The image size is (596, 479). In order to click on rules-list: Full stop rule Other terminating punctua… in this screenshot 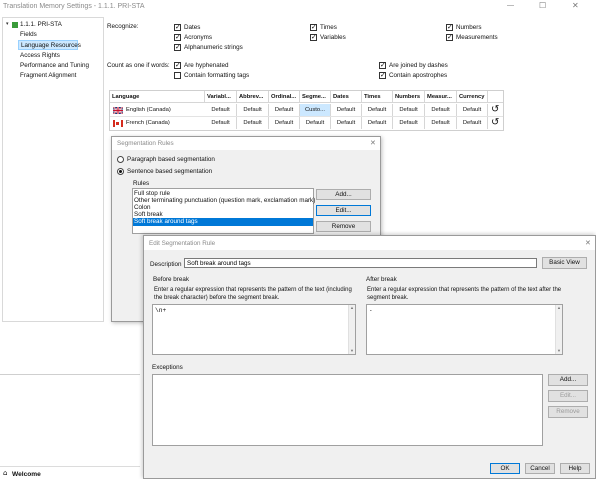, I will do `click(223, 211)`.